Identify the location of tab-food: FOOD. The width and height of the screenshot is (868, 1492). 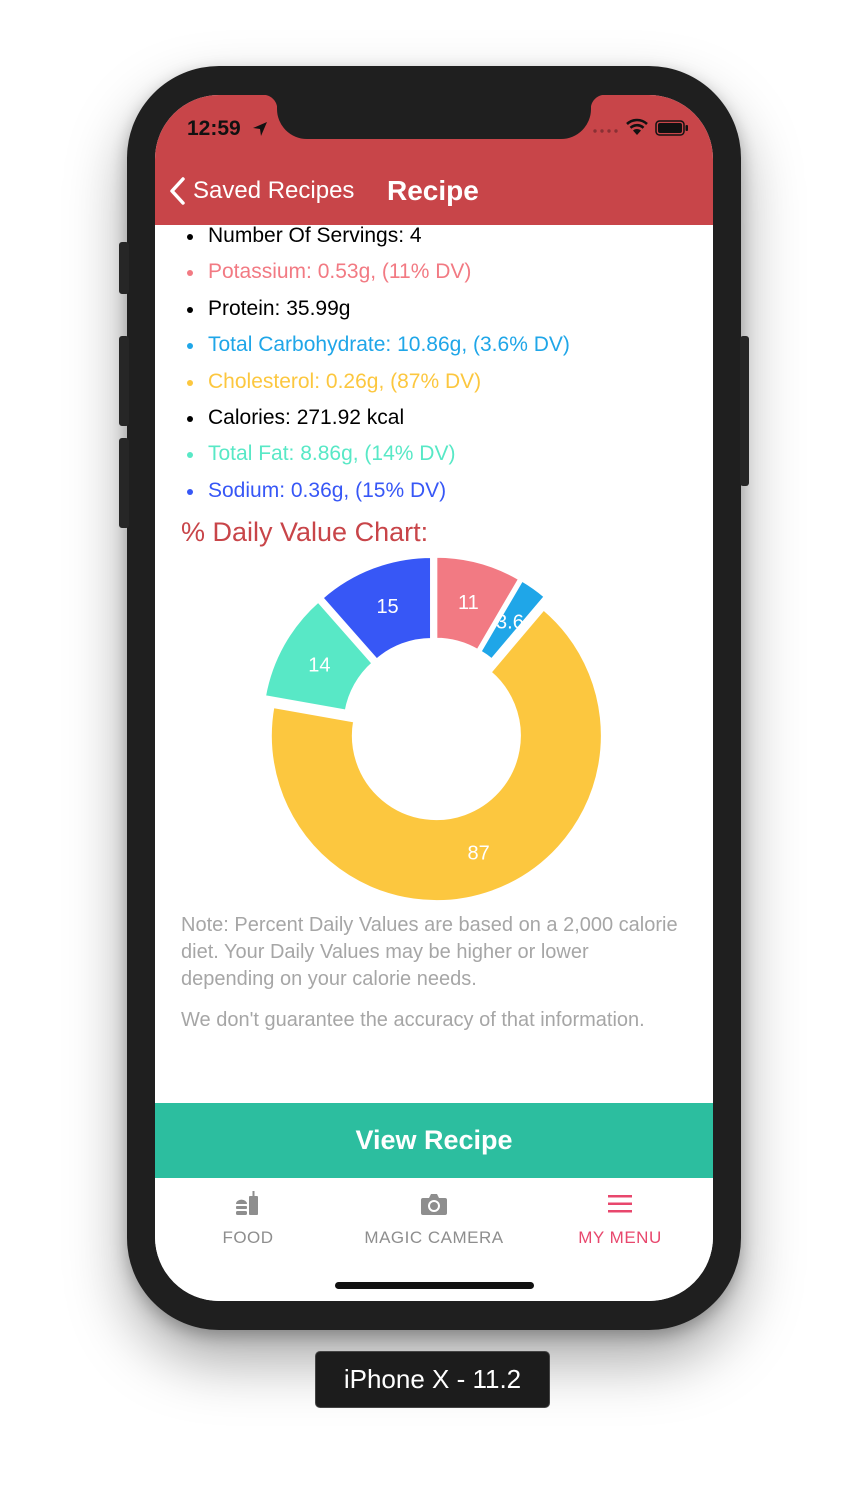
(248, 1218).